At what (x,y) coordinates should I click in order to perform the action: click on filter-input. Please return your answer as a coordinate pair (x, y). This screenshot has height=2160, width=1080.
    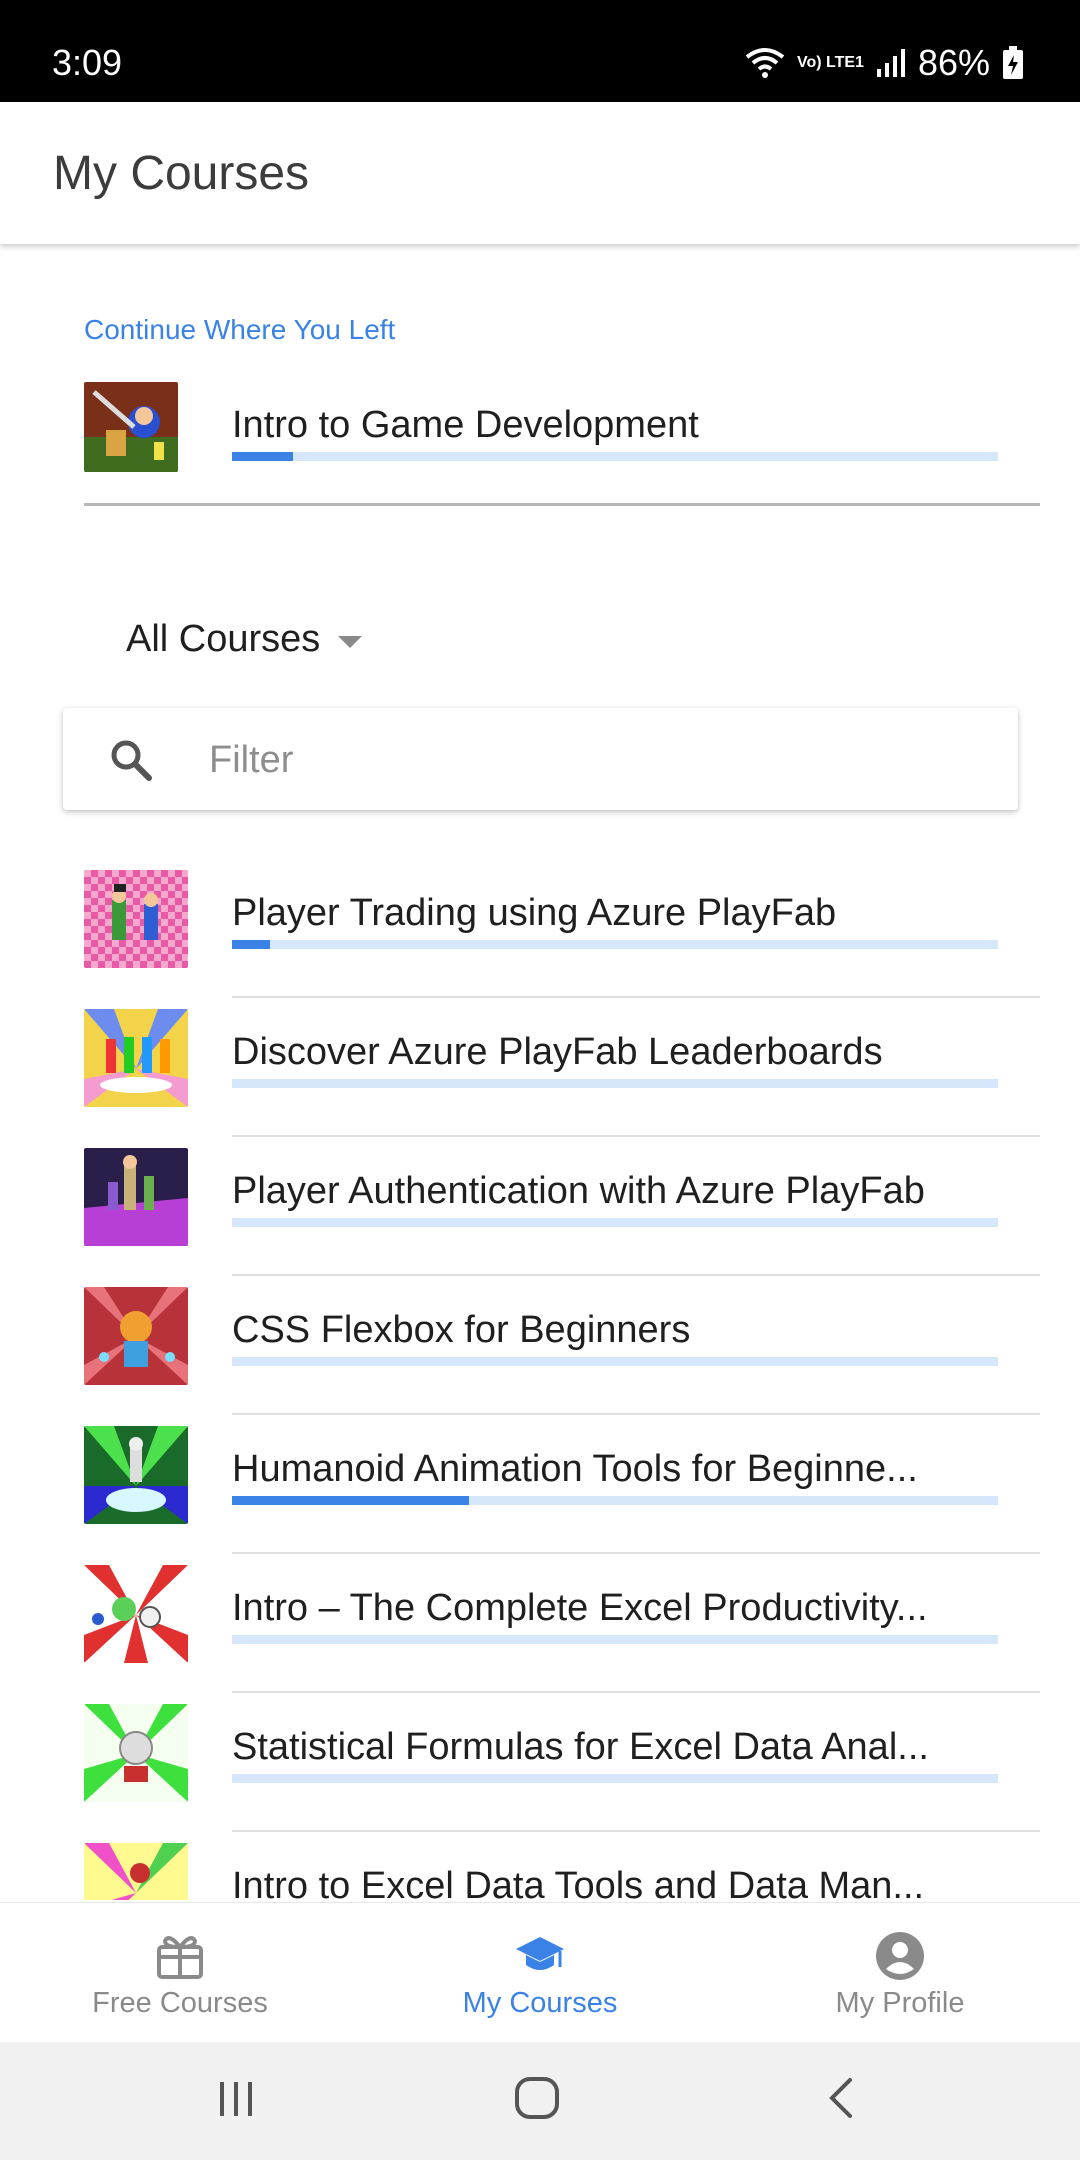
    Looking at the image, I should click on (599, 760).